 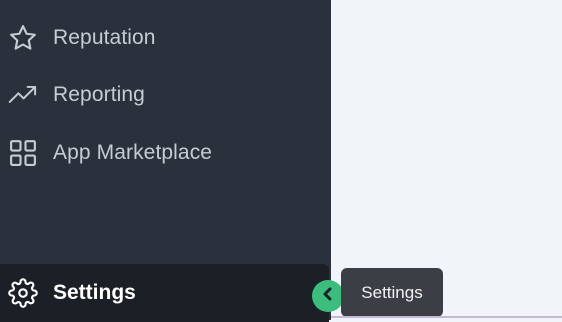 I want to click on sidebar-item-reputation: Reputation, so click(x=165, y=38).